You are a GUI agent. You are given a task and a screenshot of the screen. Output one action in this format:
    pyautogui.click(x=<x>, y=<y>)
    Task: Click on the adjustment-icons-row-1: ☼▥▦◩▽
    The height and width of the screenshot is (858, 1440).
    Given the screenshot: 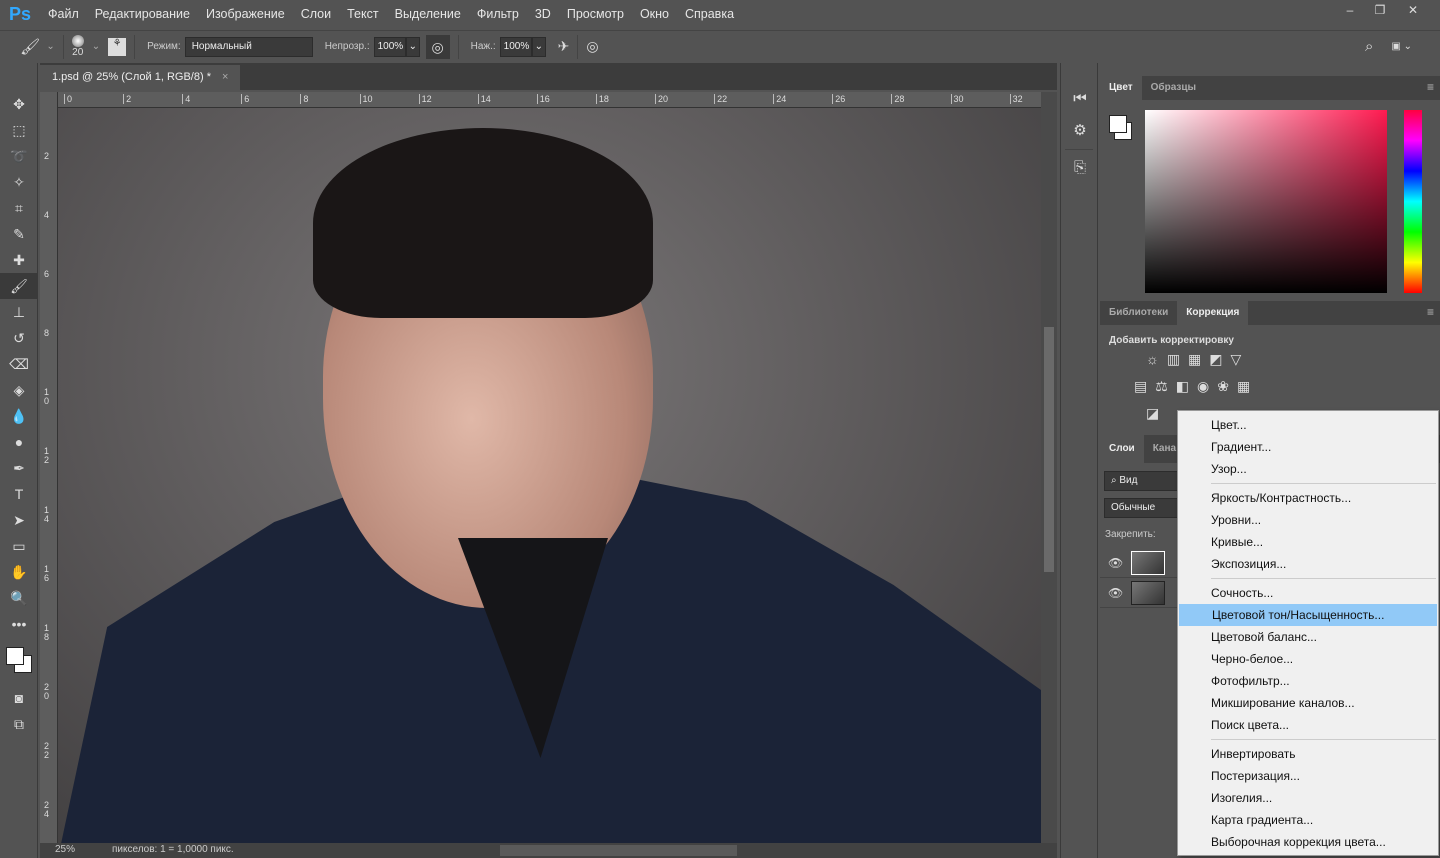 What is the action you would take?
    pyautogui.click(x=1197, y=359)
    